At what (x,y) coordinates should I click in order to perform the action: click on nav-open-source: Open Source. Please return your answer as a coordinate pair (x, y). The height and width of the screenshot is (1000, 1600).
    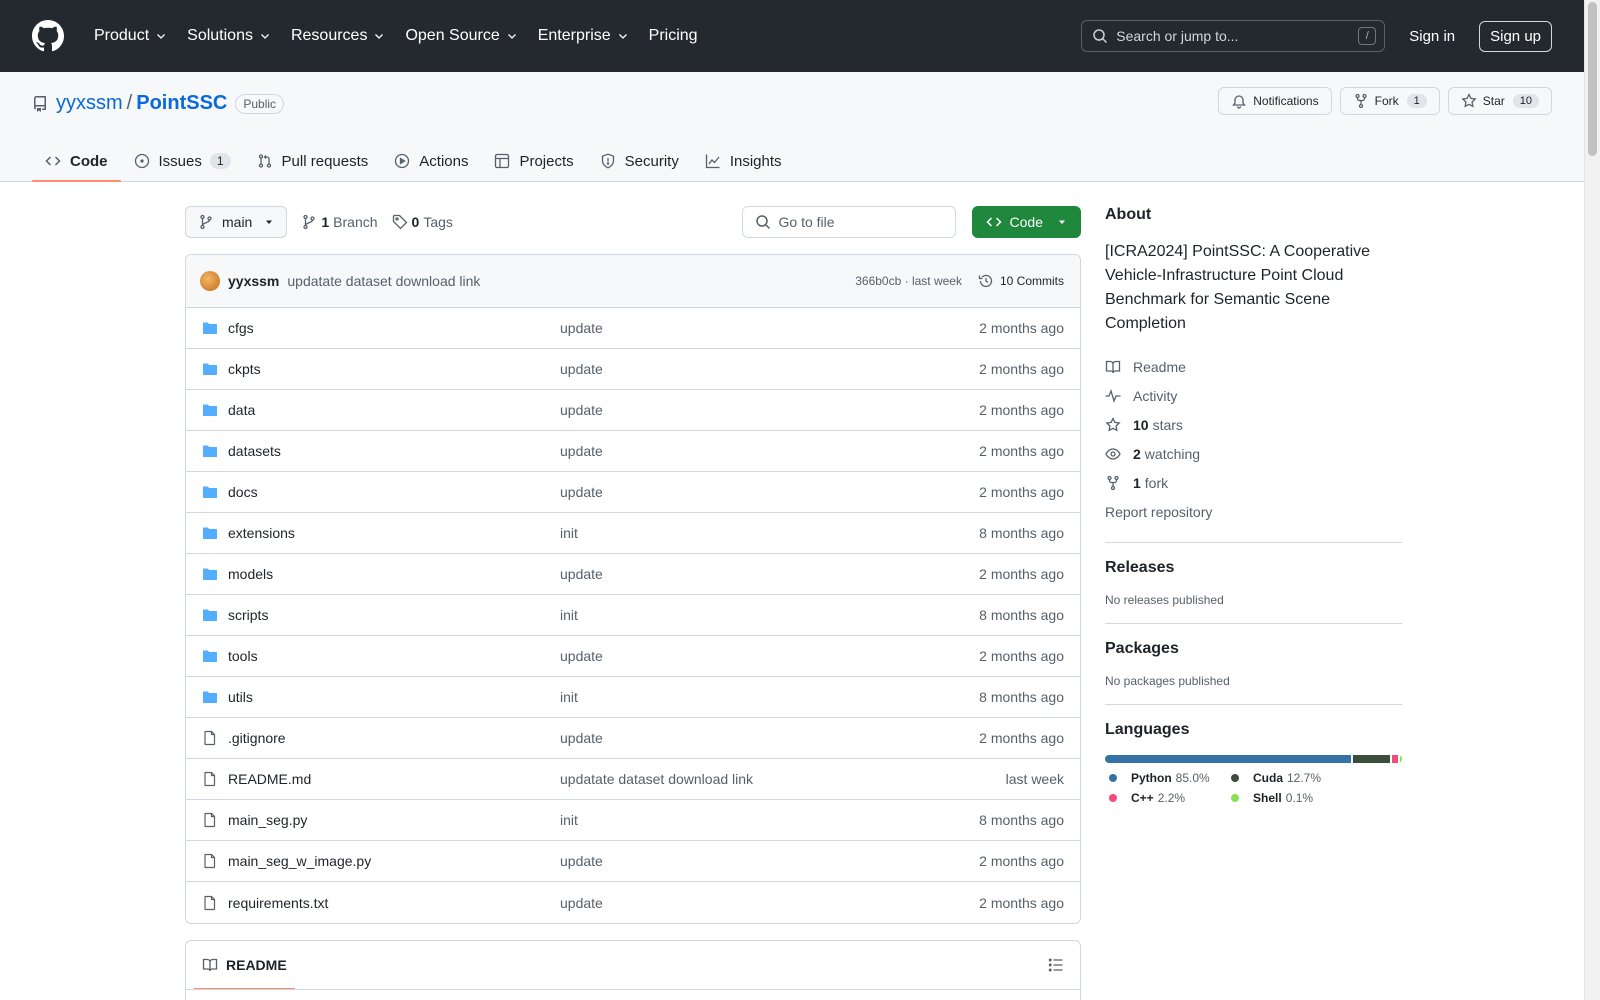
    Looking at the image, I should click on (461, 36).